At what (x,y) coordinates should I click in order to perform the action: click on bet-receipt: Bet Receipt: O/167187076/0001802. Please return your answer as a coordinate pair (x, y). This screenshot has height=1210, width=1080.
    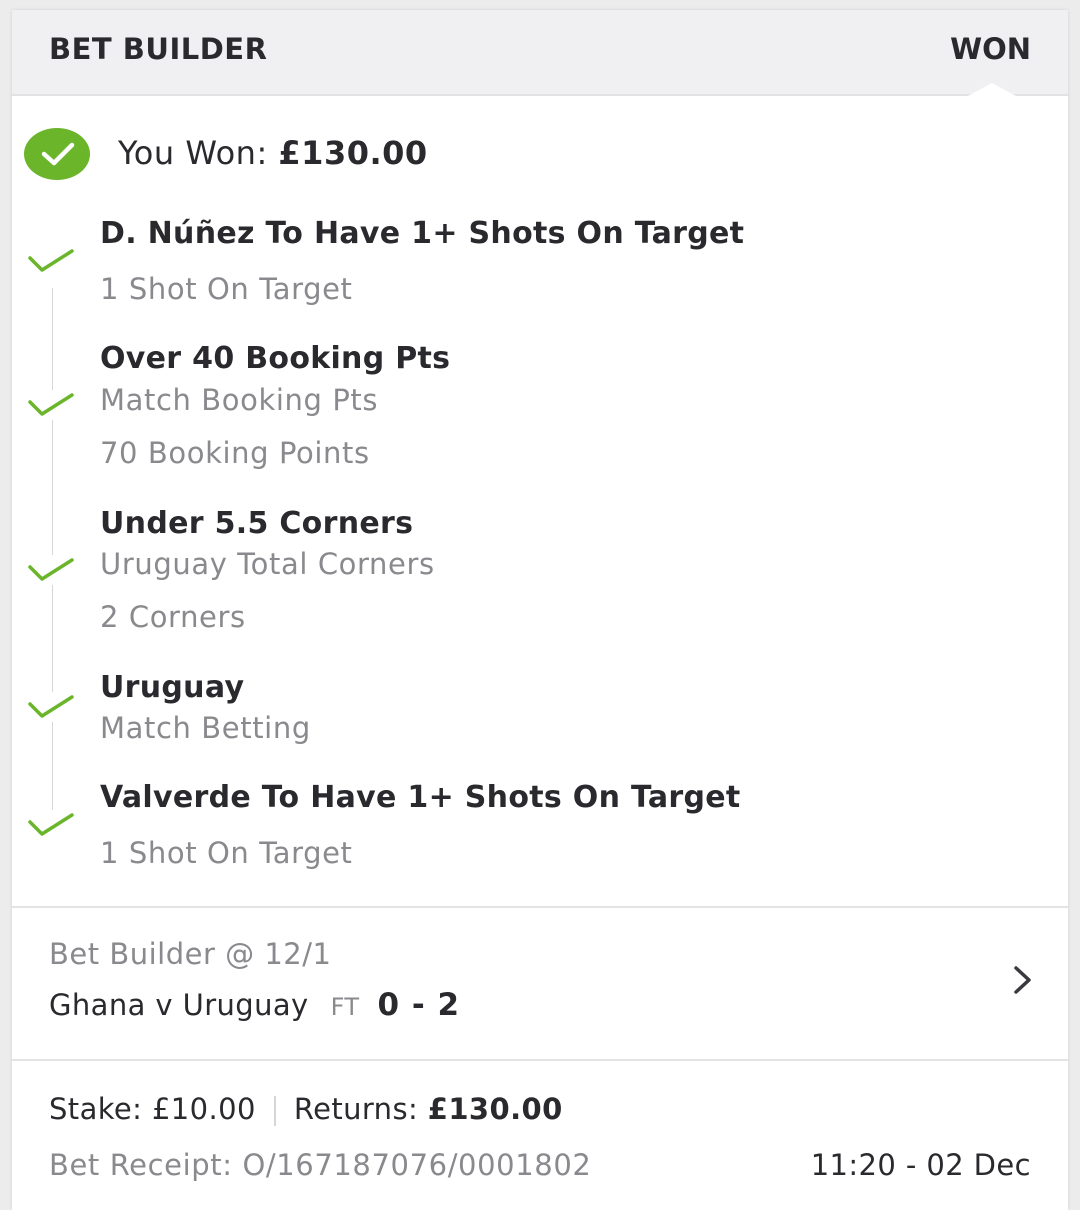
    Looking at the image, I should click on (320, 1165).